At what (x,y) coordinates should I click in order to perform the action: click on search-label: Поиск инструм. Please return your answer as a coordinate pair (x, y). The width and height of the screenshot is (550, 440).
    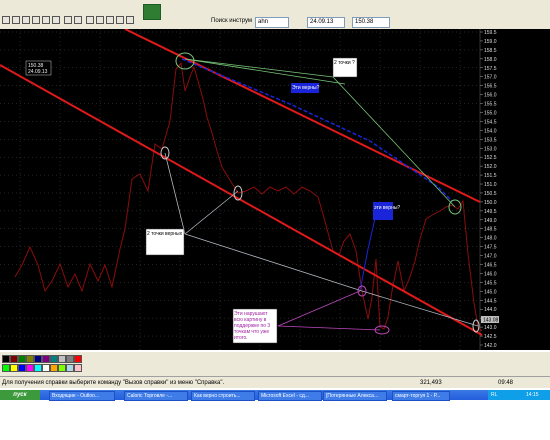
    Looking at the image, I should click on (232, 21).